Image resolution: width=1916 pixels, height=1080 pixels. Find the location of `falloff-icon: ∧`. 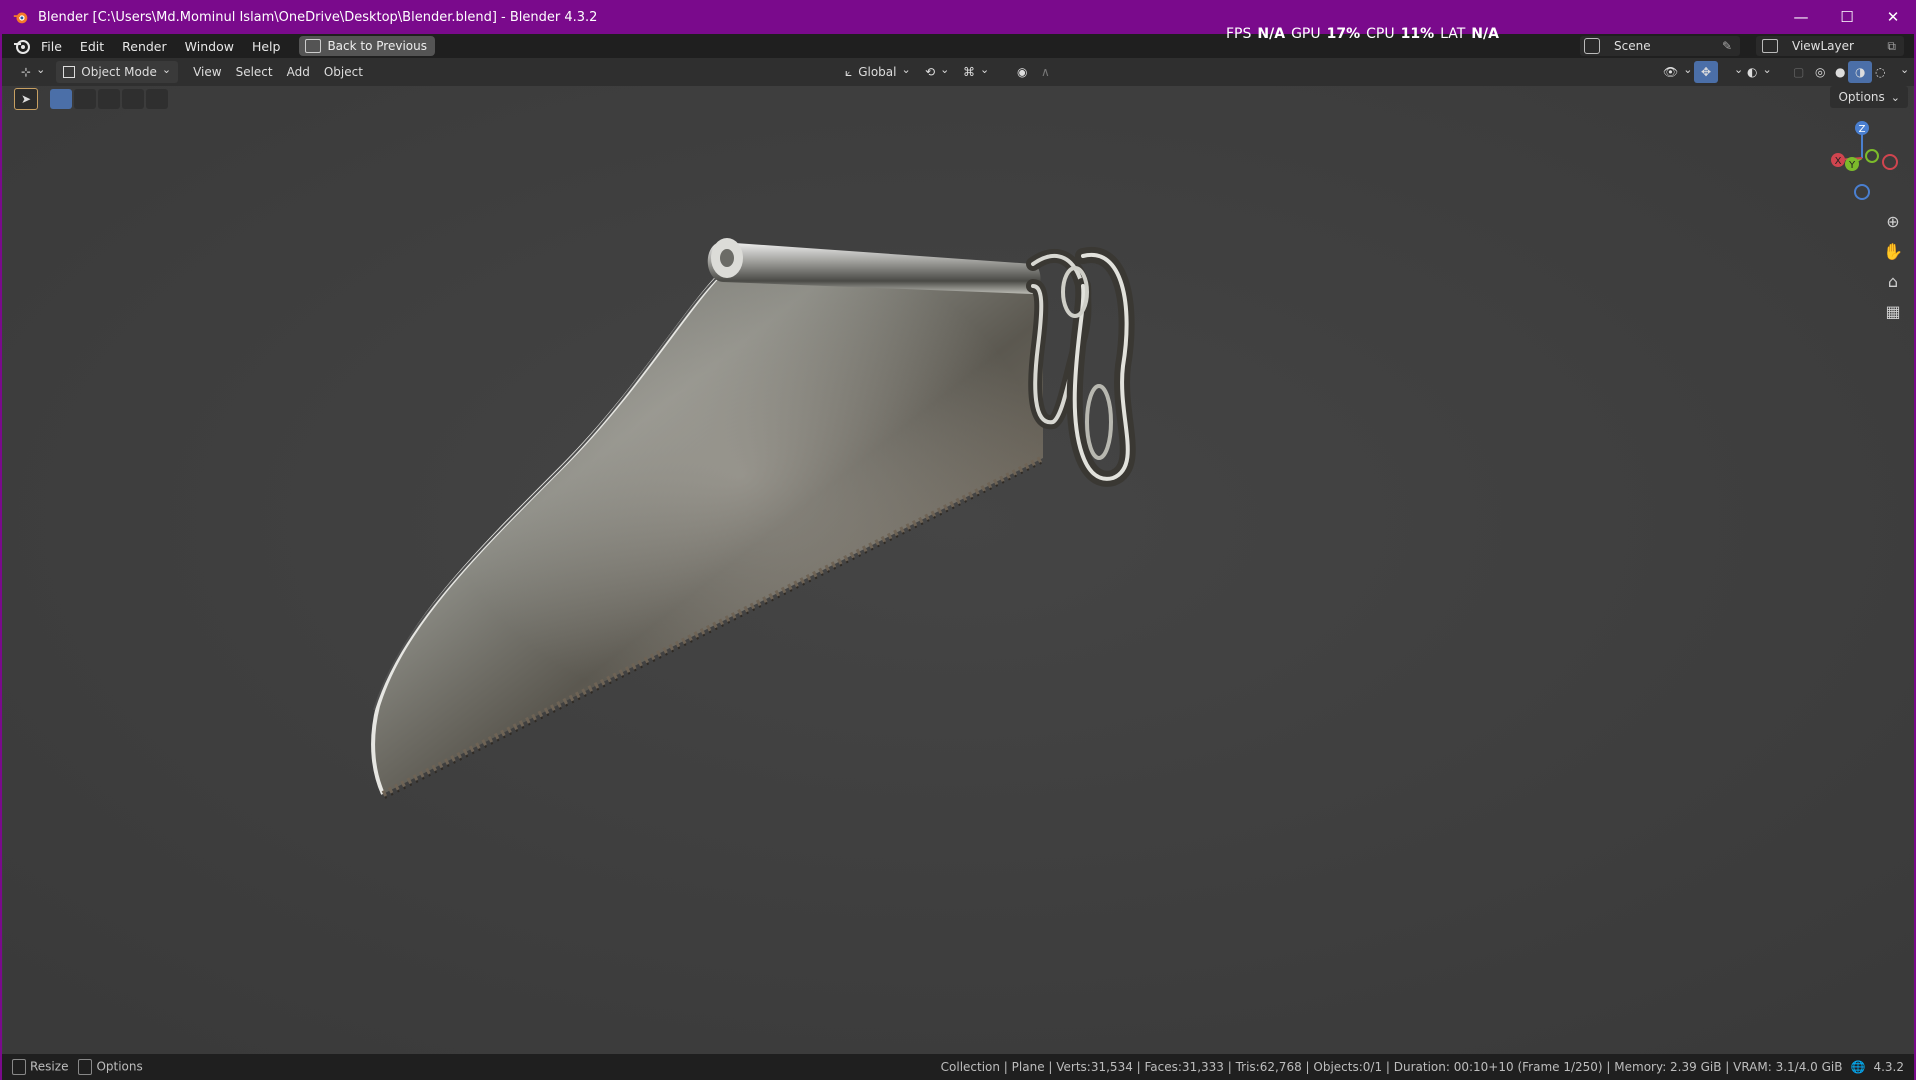

falloff-icon: ∧ is located at coordinates (1045, 72).